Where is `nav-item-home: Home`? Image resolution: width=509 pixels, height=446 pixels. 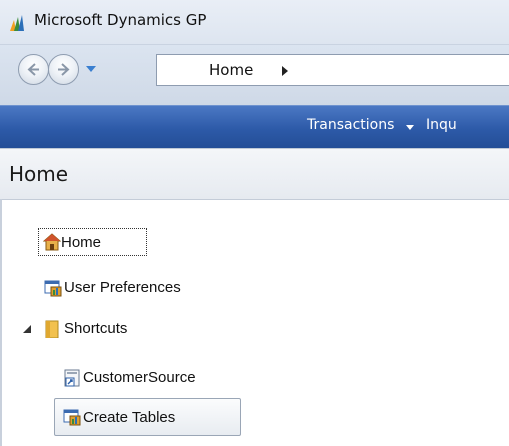
nav-item-home: Home is located at coordinates (92, 242).